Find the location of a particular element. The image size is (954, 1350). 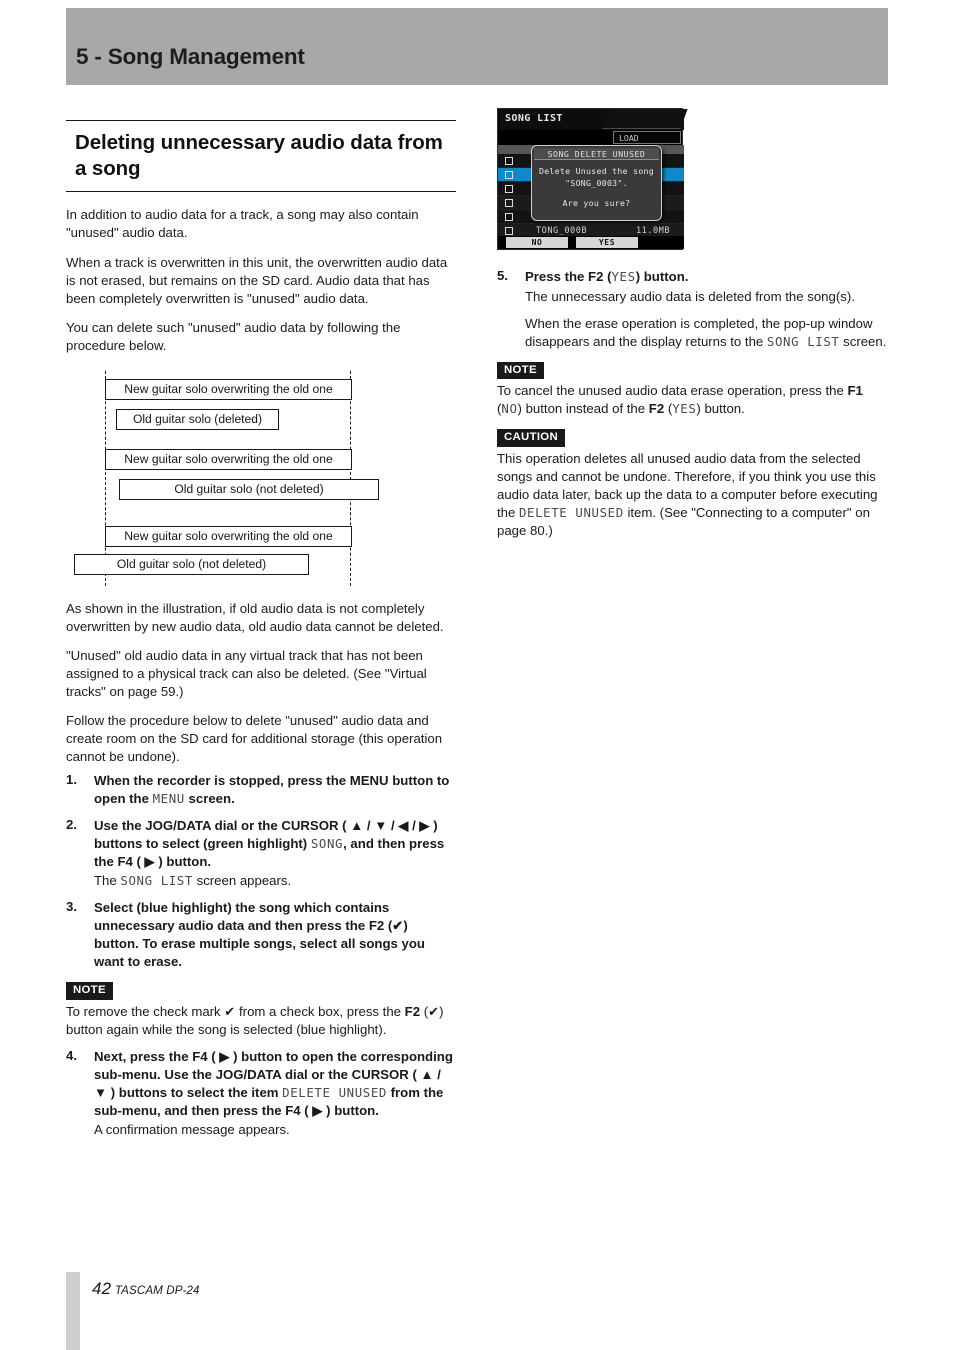

lcd-popup-line2: "SONG_0003". is located at coordinates (596, 182).